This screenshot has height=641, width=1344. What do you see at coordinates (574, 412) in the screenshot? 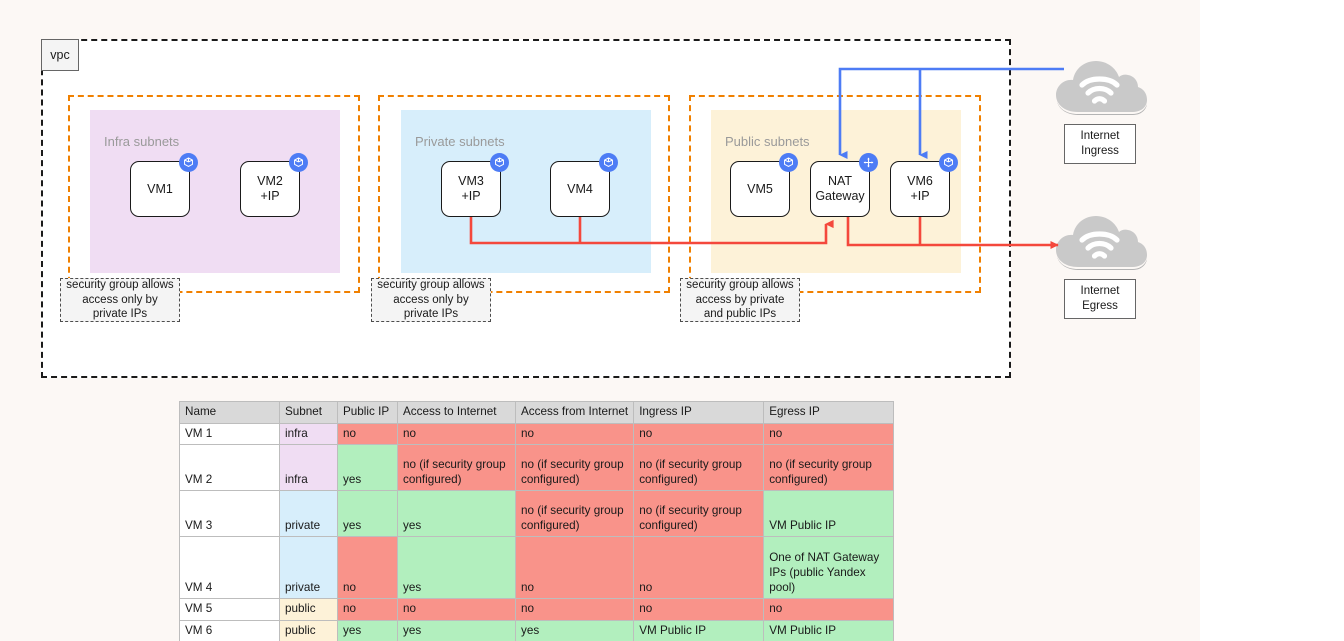
I see `th-access-from: Access from Internet` at bounding box center [574, 412].